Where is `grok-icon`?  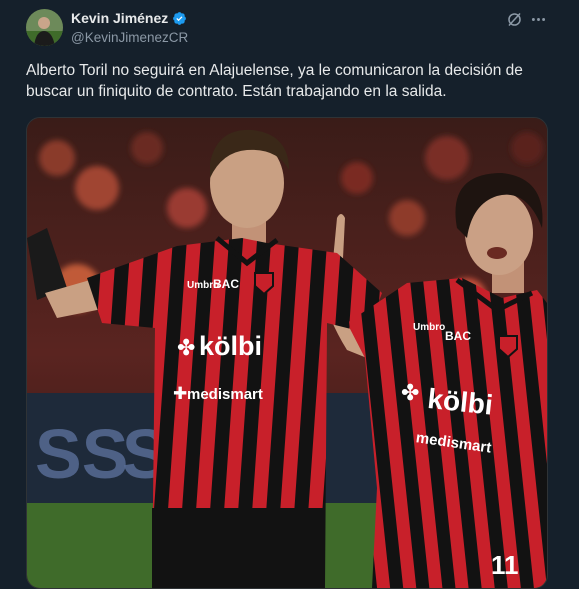 grok-icon is located at coordinates (514, 19).